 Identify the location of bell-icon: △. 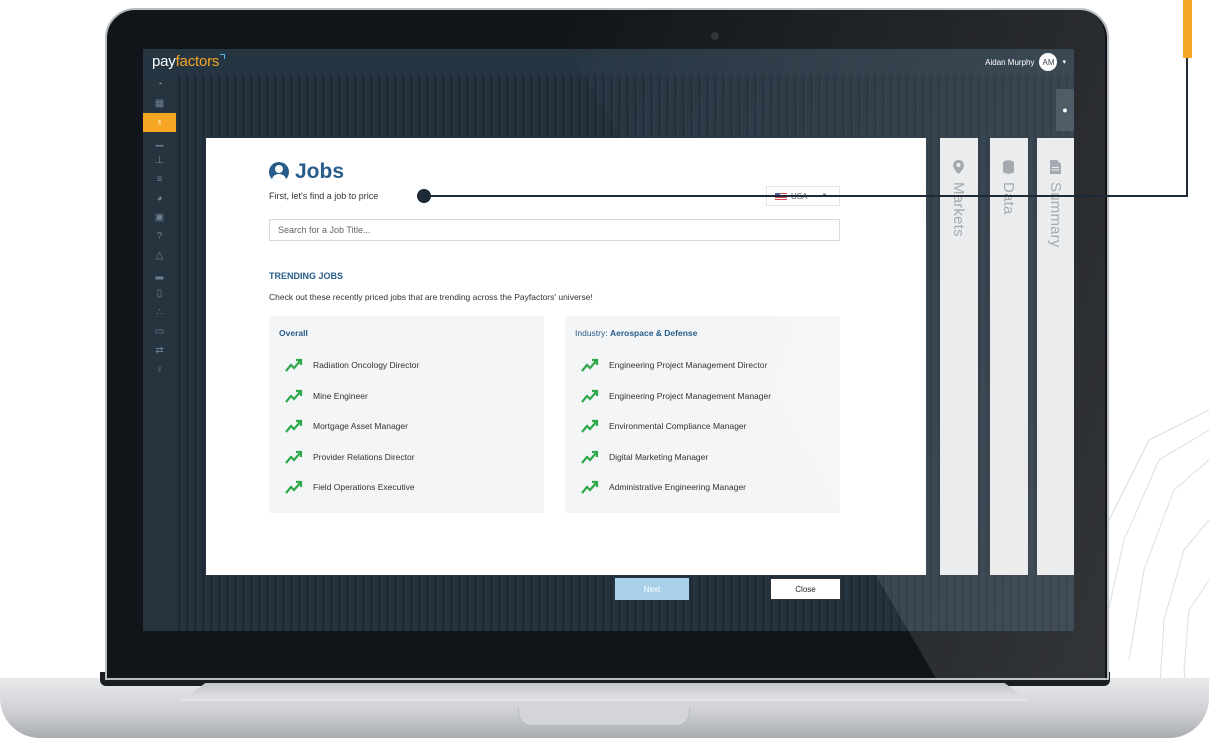
(159, 255).